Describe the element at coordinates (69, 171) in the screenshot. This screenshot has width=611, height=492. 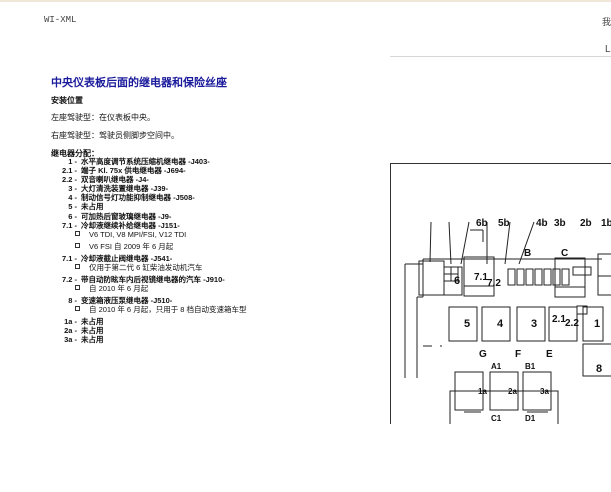
I see `relay-item-number: 2.1 -` at that location.